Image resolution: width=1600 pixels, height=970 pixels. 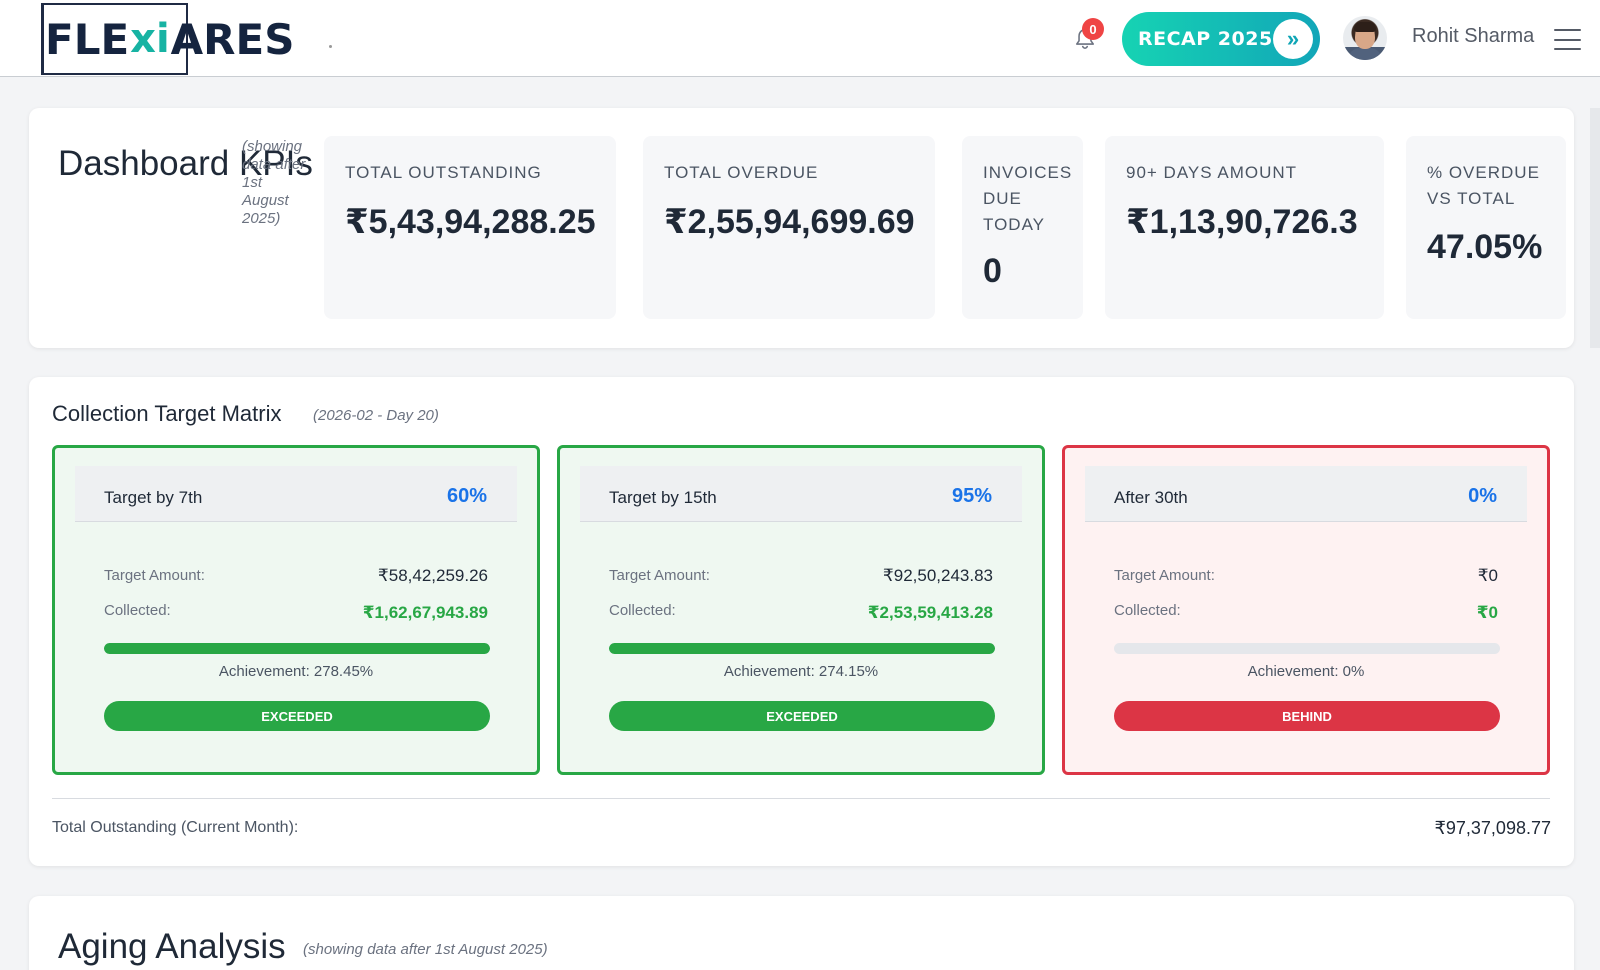 I want to click on section-subtitle: (2026-02 - Day 20), so click(x=376, y=415).